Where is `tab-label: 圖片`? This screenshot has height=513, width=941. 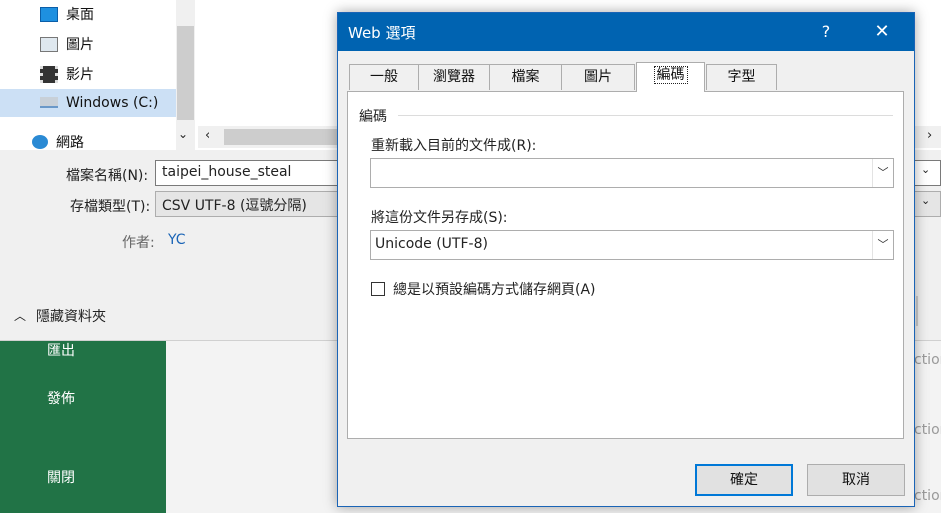
tab-label: 圖片 is located at coordinates (598, 77).